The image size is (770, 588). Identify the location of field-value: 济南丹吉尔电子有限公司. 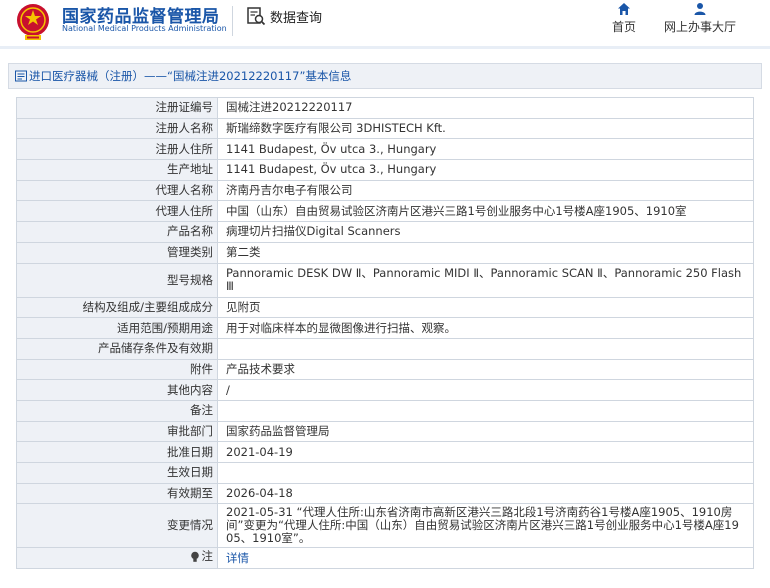
(485, 190).